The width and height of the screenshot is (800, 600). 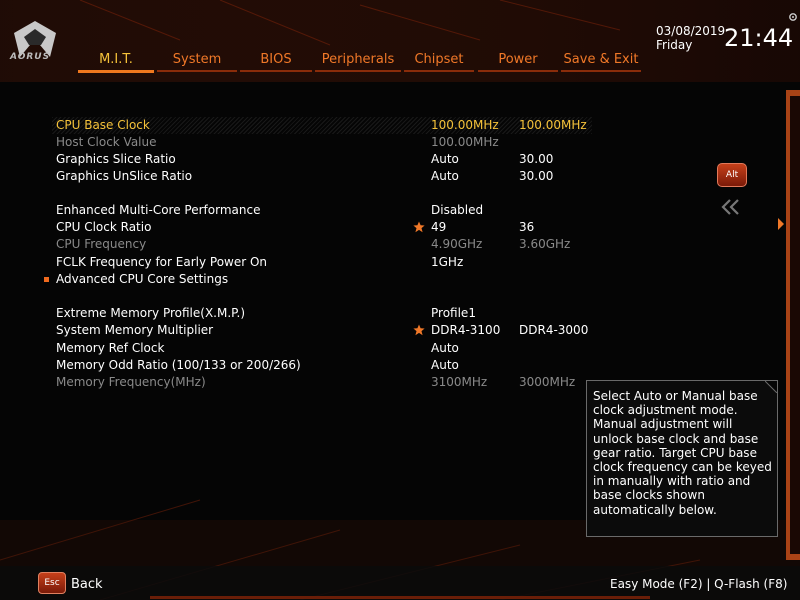 What do you see at coordinates (553, 125) in the screenshot?
I see `setting-current-value: 100.00MHz` at bounding box center [553, 125].